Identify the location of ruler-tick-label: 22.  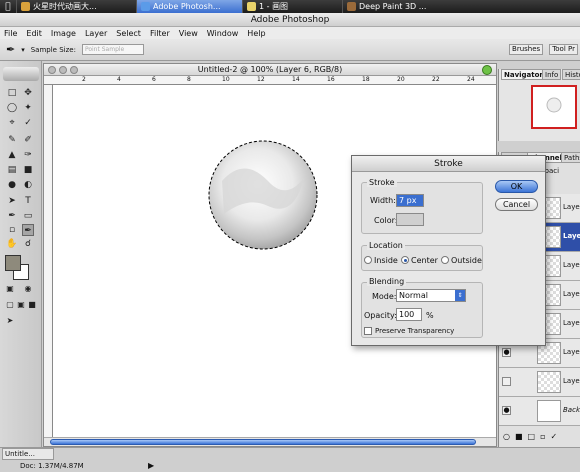
(436, 79).